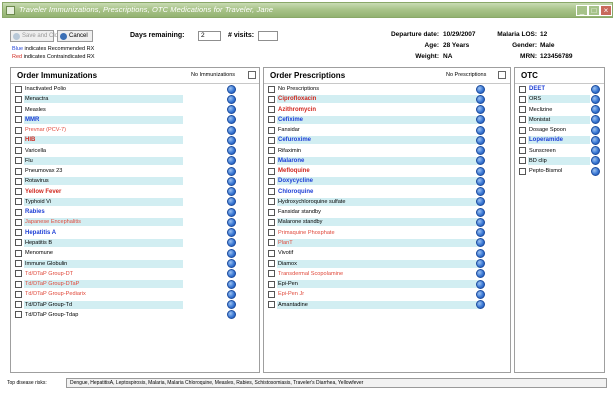 The width and height of the screenshot is (615, 394). What do you see at coordinates (75, 36) in the screenshot?
I see `cancel-button: Cancel` at bounding box center [75, 36].